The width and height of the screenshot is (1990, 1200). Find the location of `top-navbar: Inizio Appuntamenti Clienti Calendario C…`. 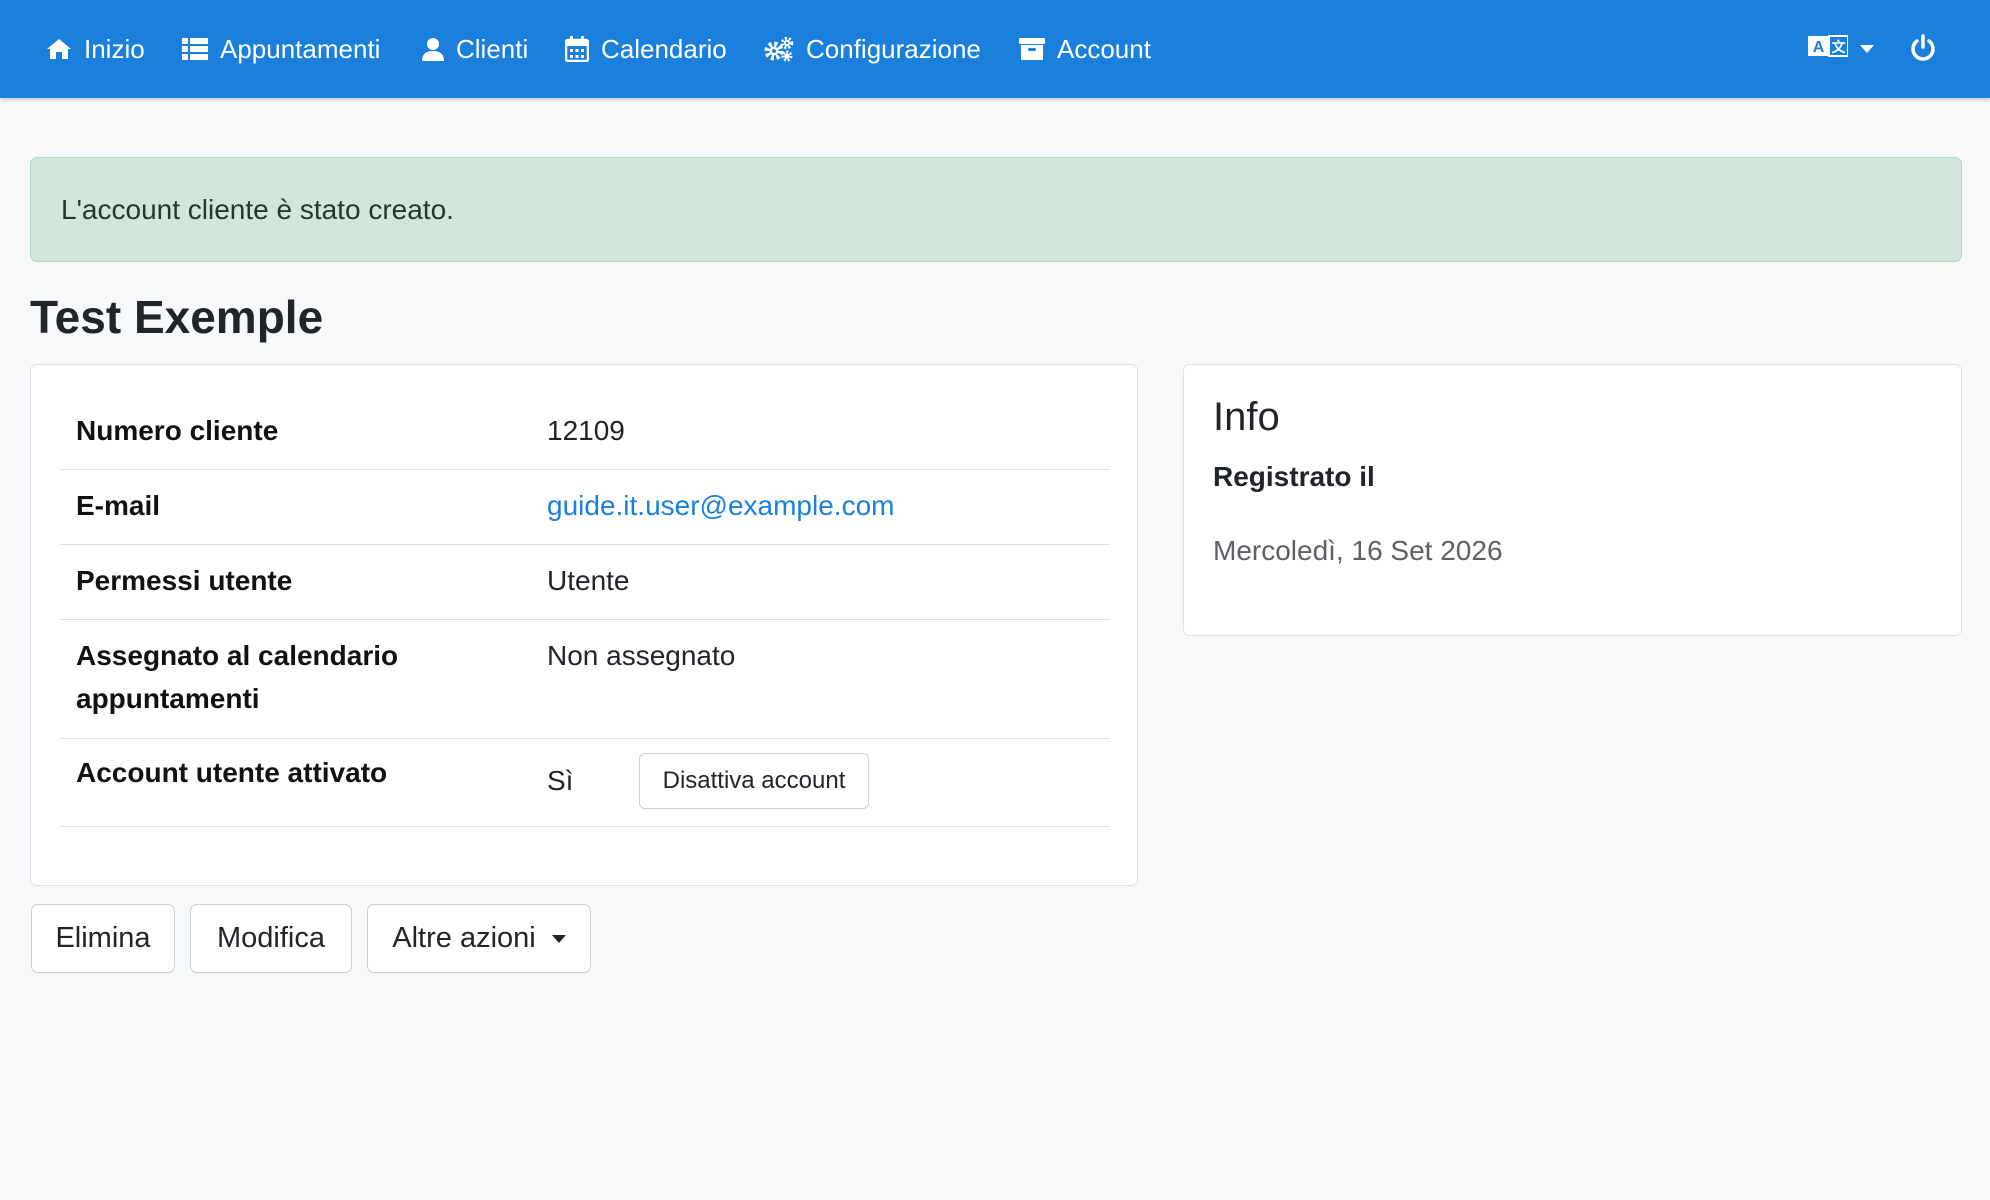

top-navbar: Inizio Appuntamenti Clienti Calendario C… is located at coordinates (995, 49).